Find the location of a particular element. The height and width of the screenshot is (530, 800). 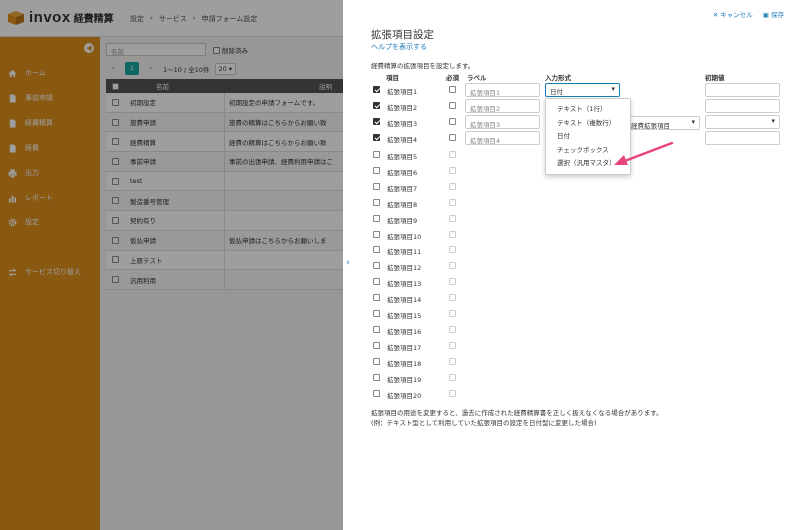

extension-field-row: 拡張項目13 is located at coordinates (583, 282).